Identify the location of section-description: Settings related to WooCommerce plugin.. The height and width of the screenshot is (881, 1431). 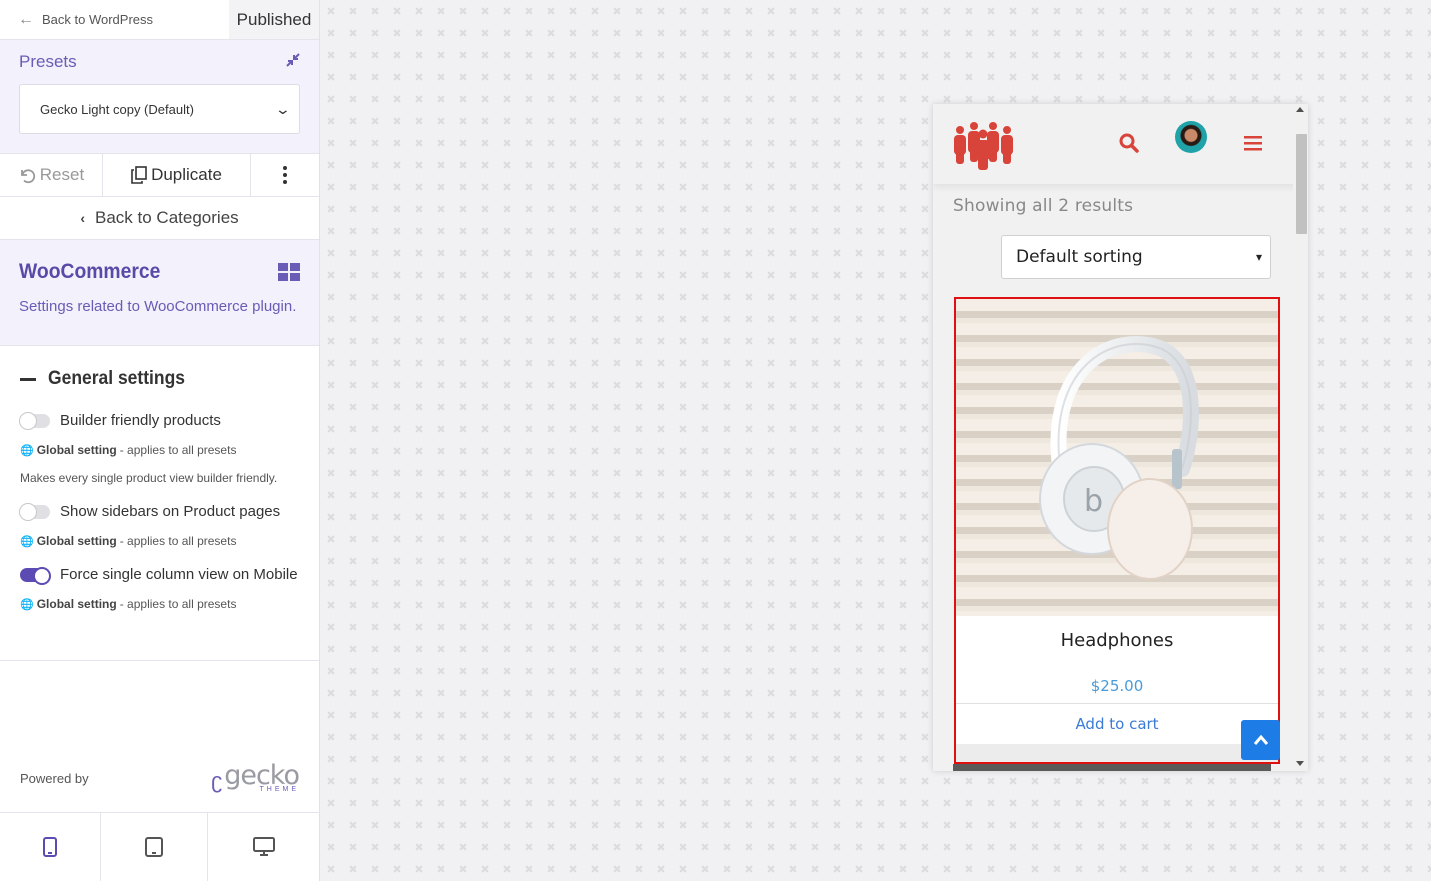
(158, 306).